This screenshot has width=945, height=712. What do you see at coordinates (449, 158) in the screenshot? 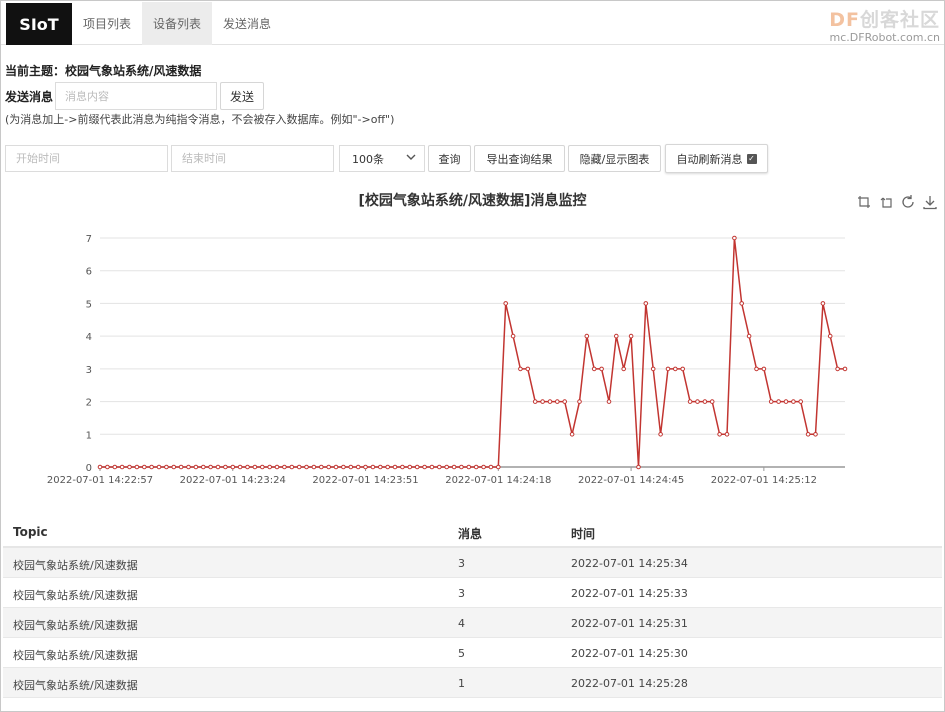
I see `query-button: 查询` at bounding box center [449, 158].